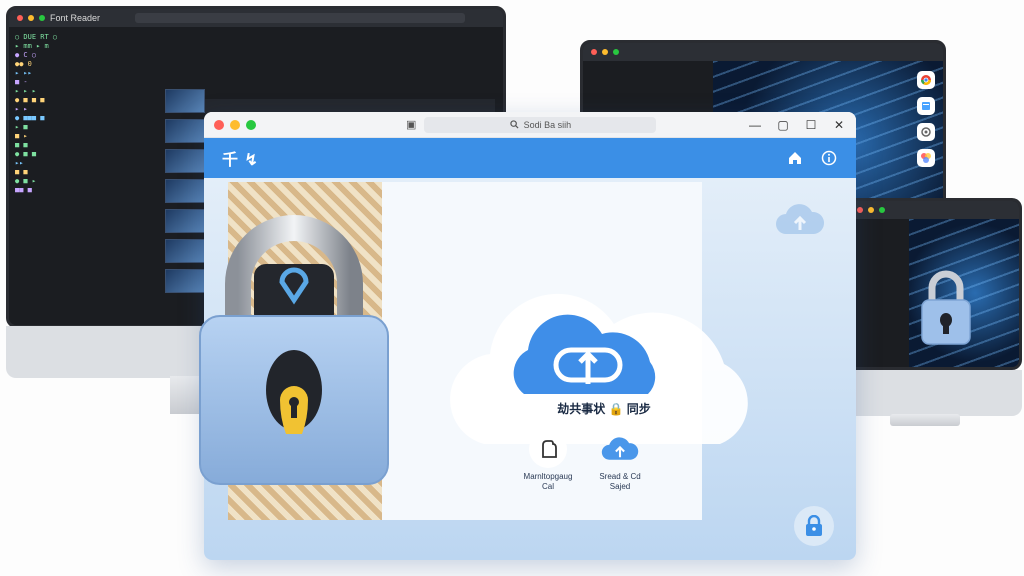  Describe the element at coordinates (599, 368) in the screenshot. I see `cloud-sync-graphic` at that location.